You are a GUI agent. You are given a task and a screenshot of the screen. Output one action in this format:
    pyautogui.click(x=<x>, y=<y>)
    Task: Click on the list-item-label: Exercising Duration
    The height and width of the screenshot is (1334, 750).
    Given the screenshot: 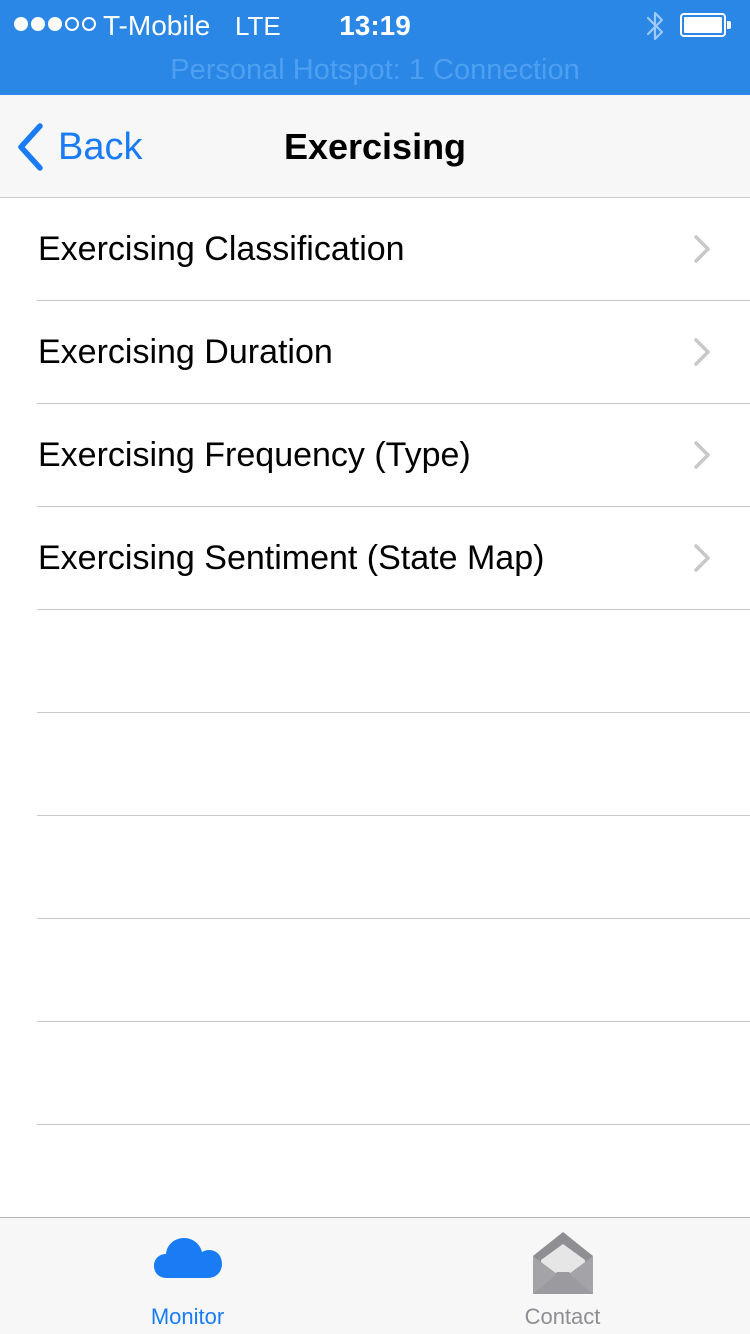 What is the action you would take?
    pyautogui.click(x=185, y=352)
    